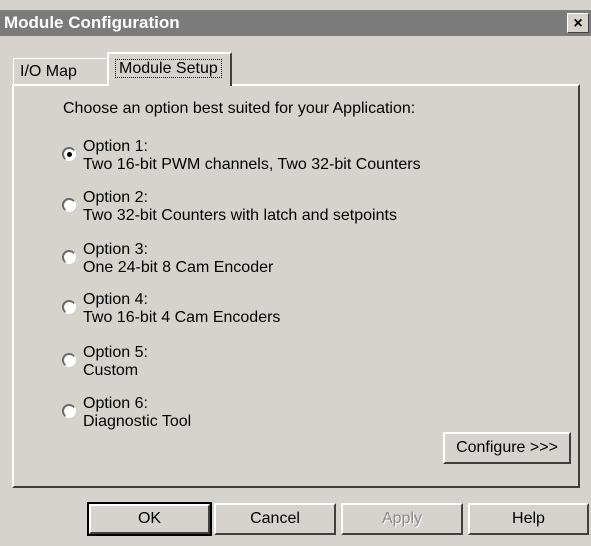 The height and width of the screenshot is (546, 591). What do you see at coordinates (507, 448) in the screenshot?
I see `configure-button: Configure >>>` at bounding box center [507, 448].